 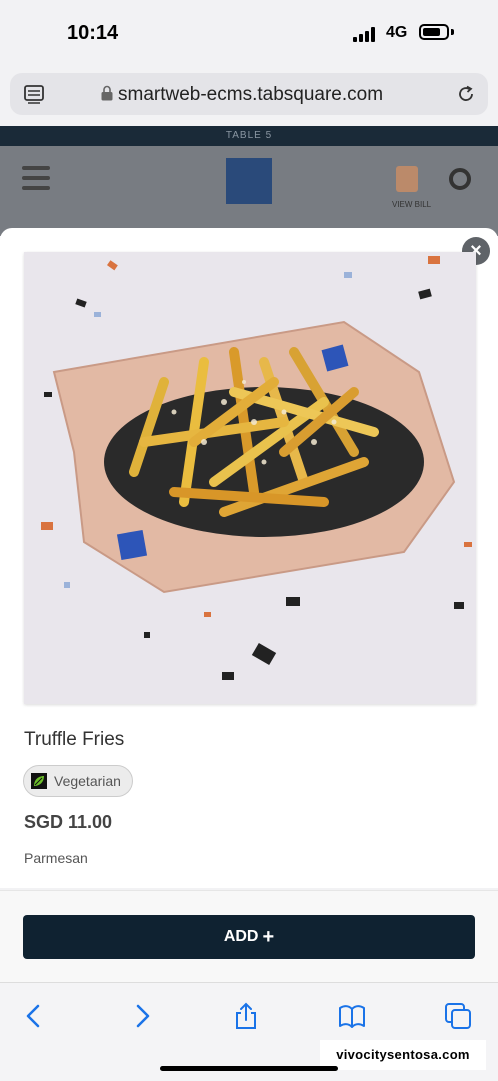 I want to click on tabs-icon, so click(x=458, y=1016).